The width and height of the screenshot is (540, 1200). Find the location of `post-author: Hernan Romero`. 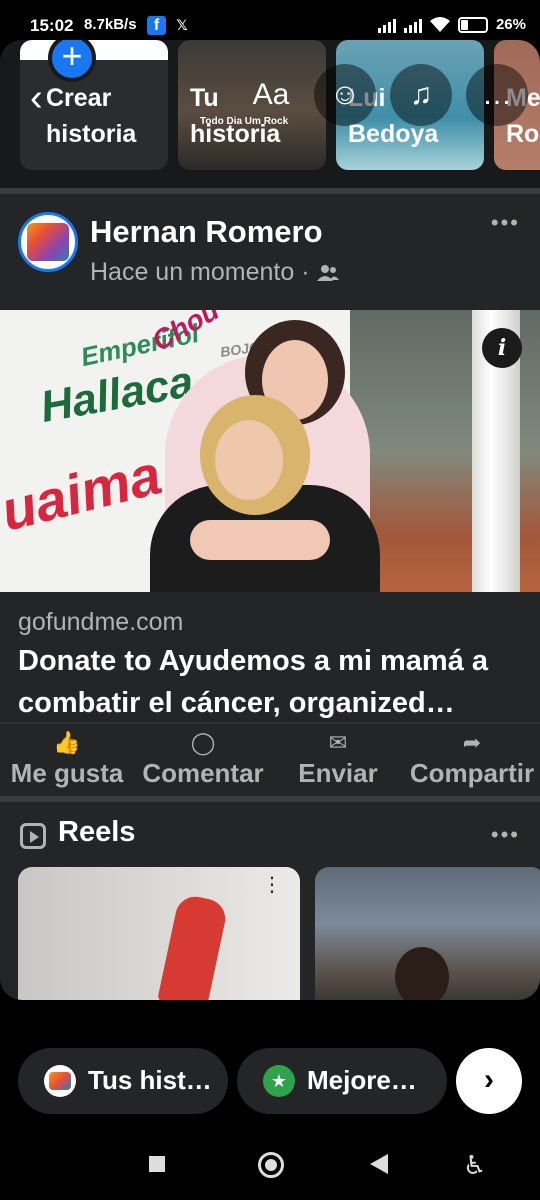

post-author: Hernan Romero is located at coordinates (206, 232).